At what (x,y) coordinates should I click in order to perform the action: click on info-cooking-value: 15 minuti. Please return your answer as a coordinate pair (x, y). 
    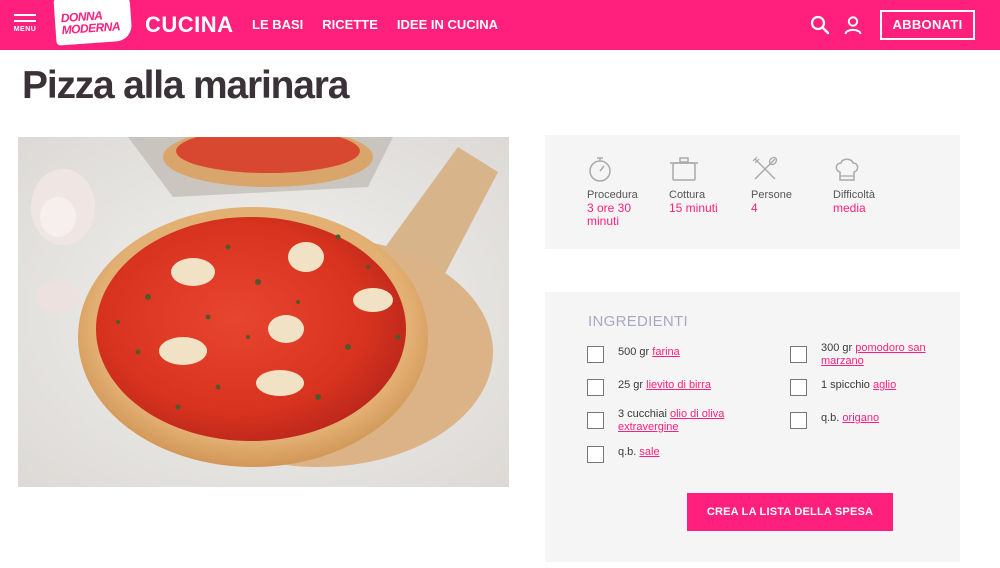
    Looking at the image, I should click on (693, 208).